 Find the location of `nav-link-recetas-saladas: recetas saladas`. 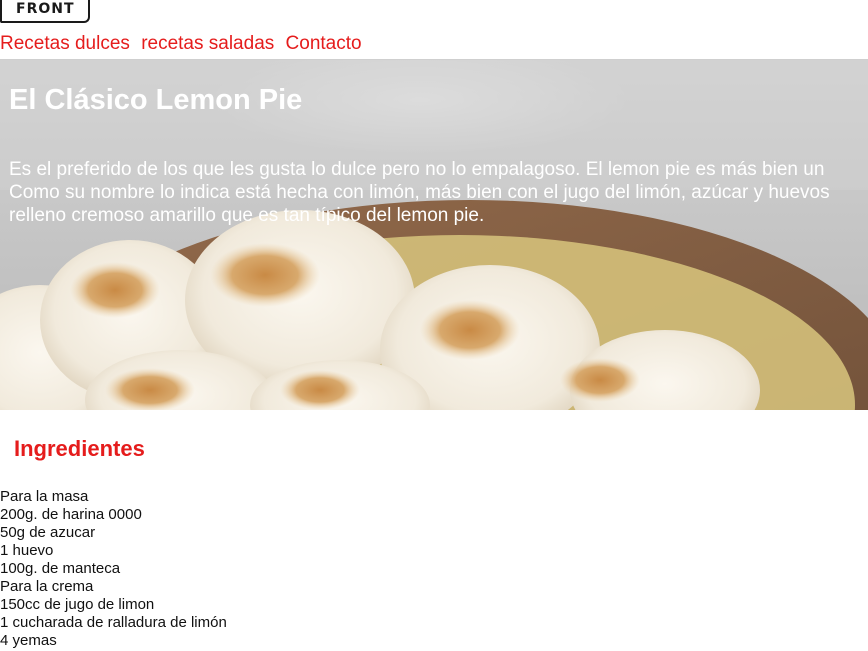

nav-link-recetas-saladas: recetas saladas is located at coordinates (207, 43).